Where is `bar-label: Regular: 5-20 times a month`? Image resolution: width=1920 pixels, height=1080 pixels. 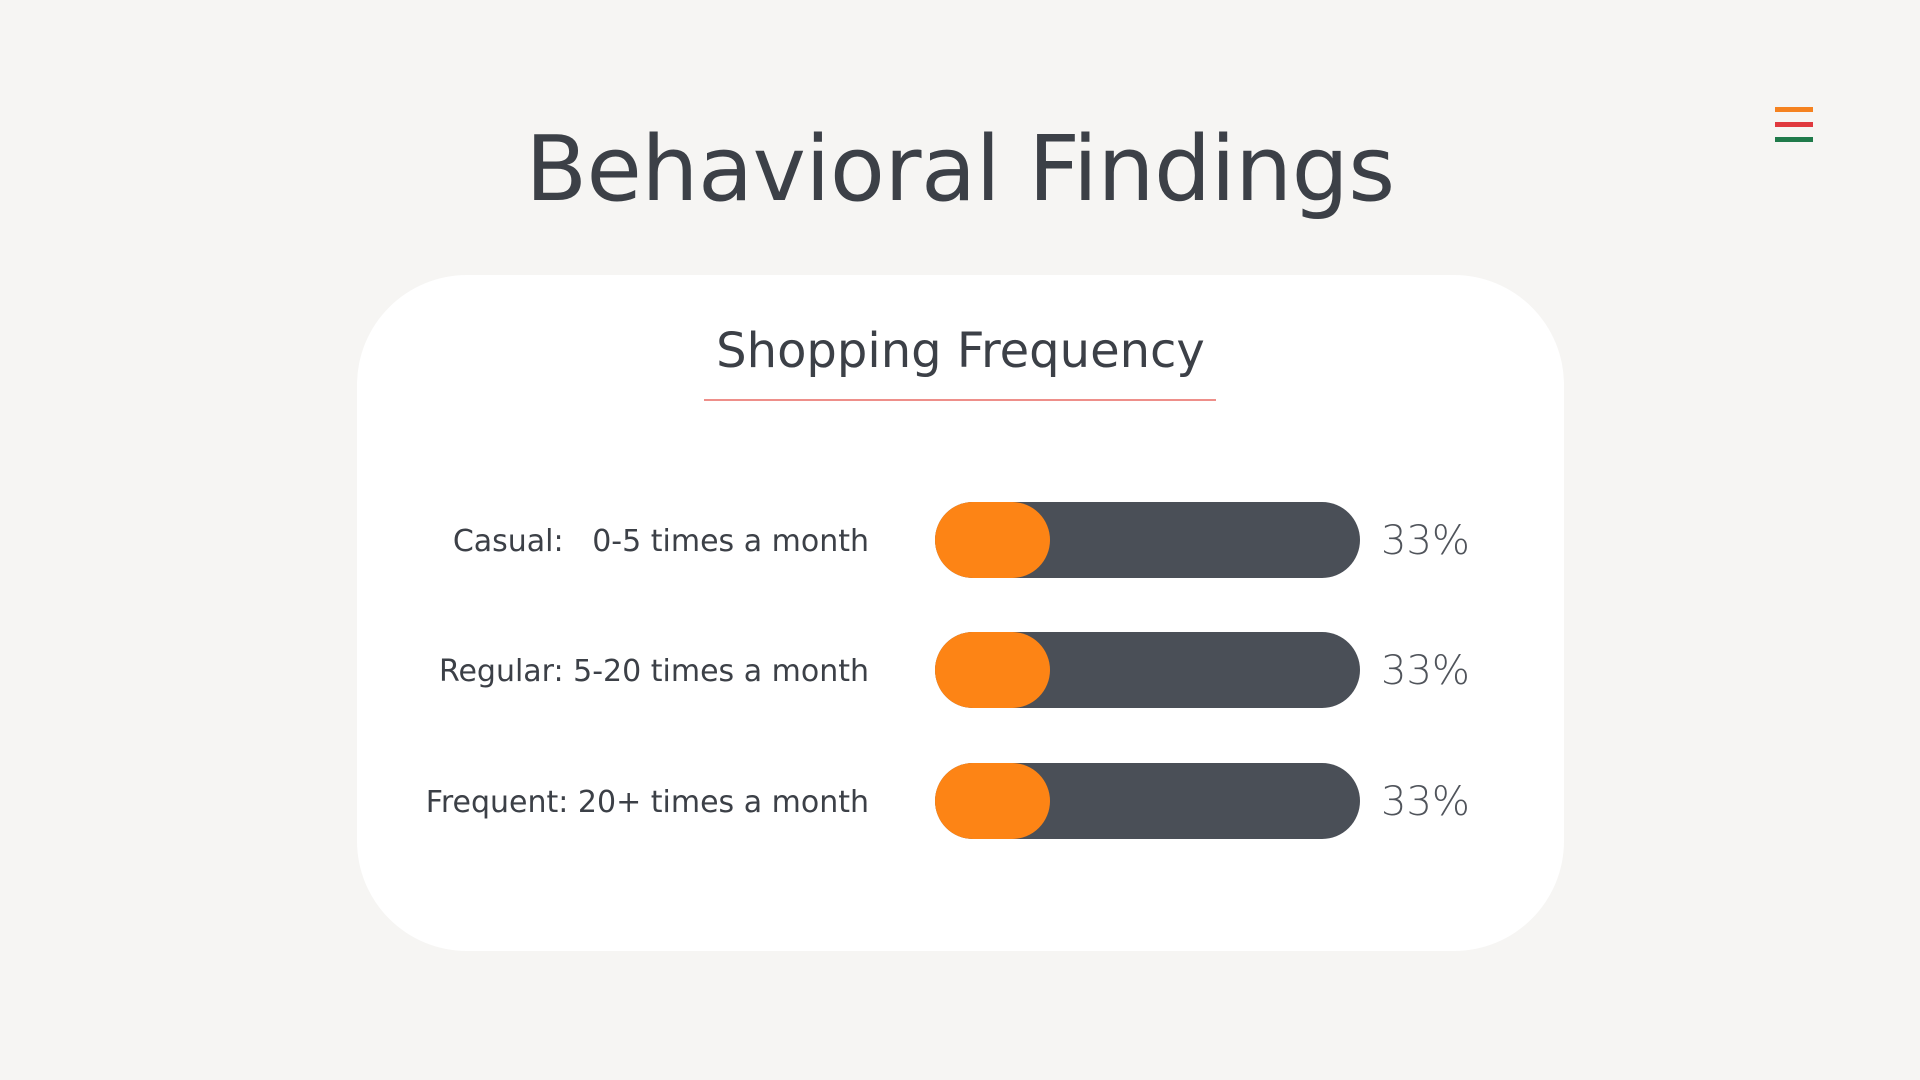
bar-label: Regular: 5-20 times a month is located at coordinates (654, 671).